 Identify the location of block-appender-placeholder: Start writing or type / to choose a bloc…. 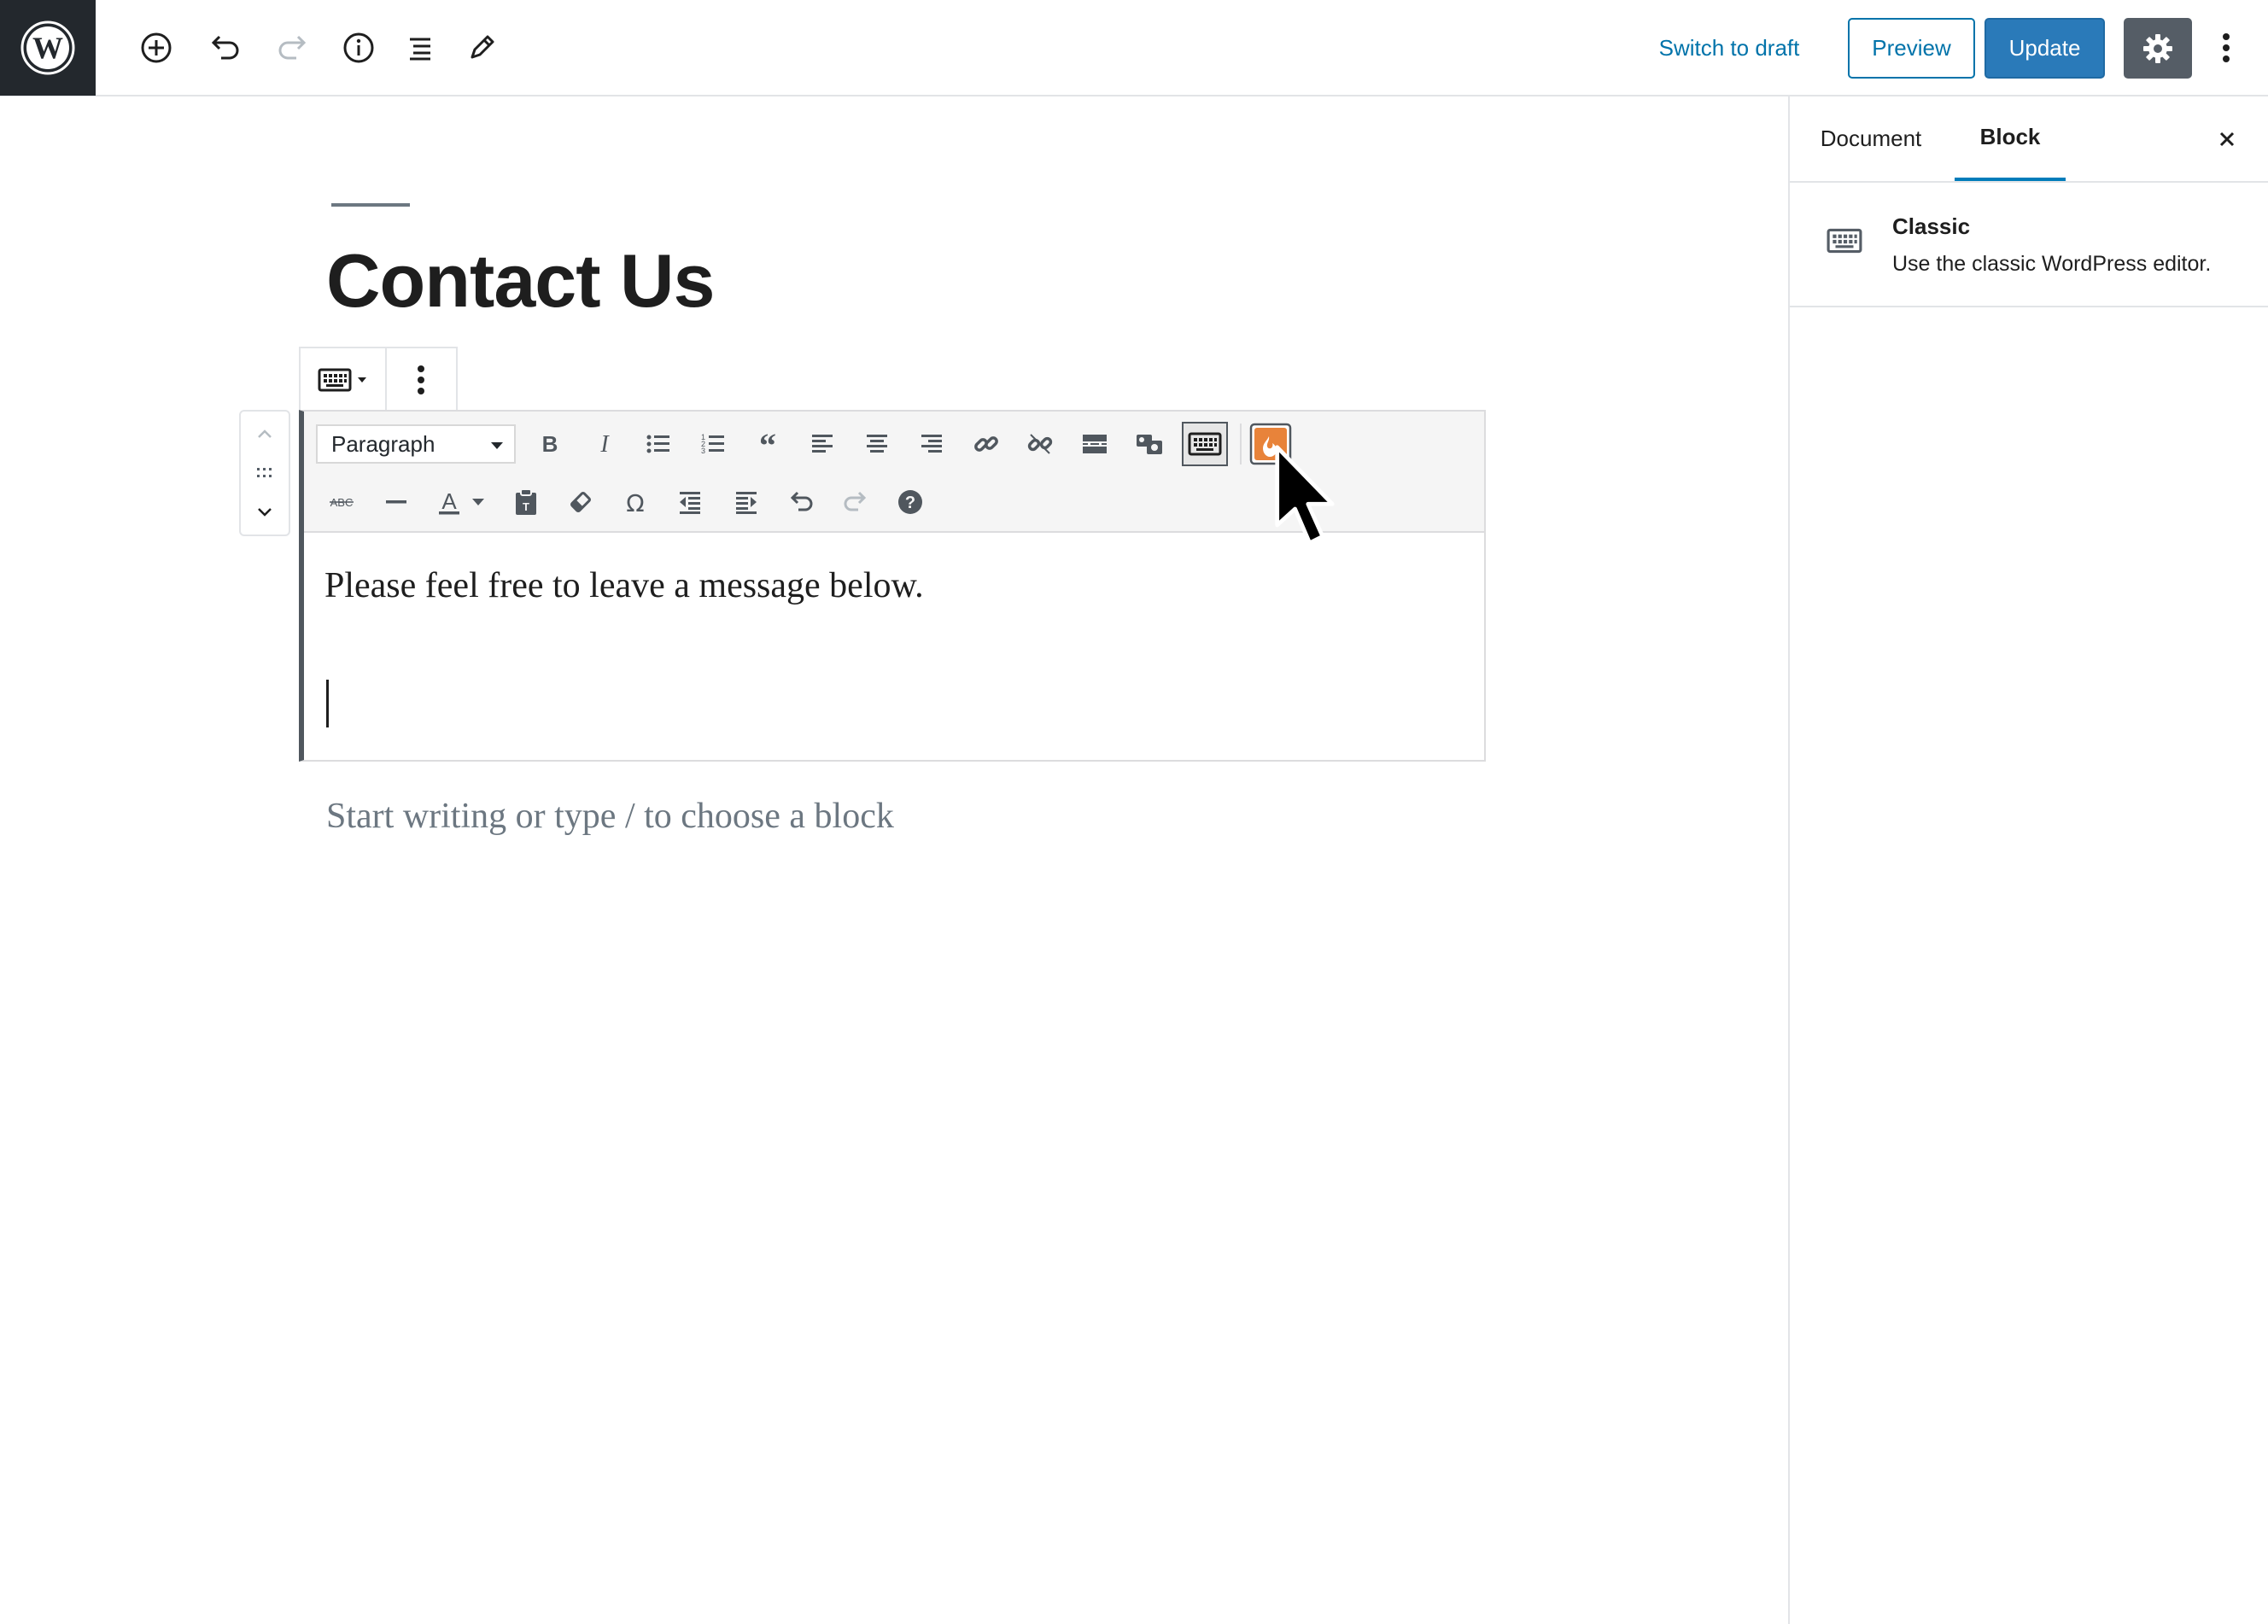
(610, 817).